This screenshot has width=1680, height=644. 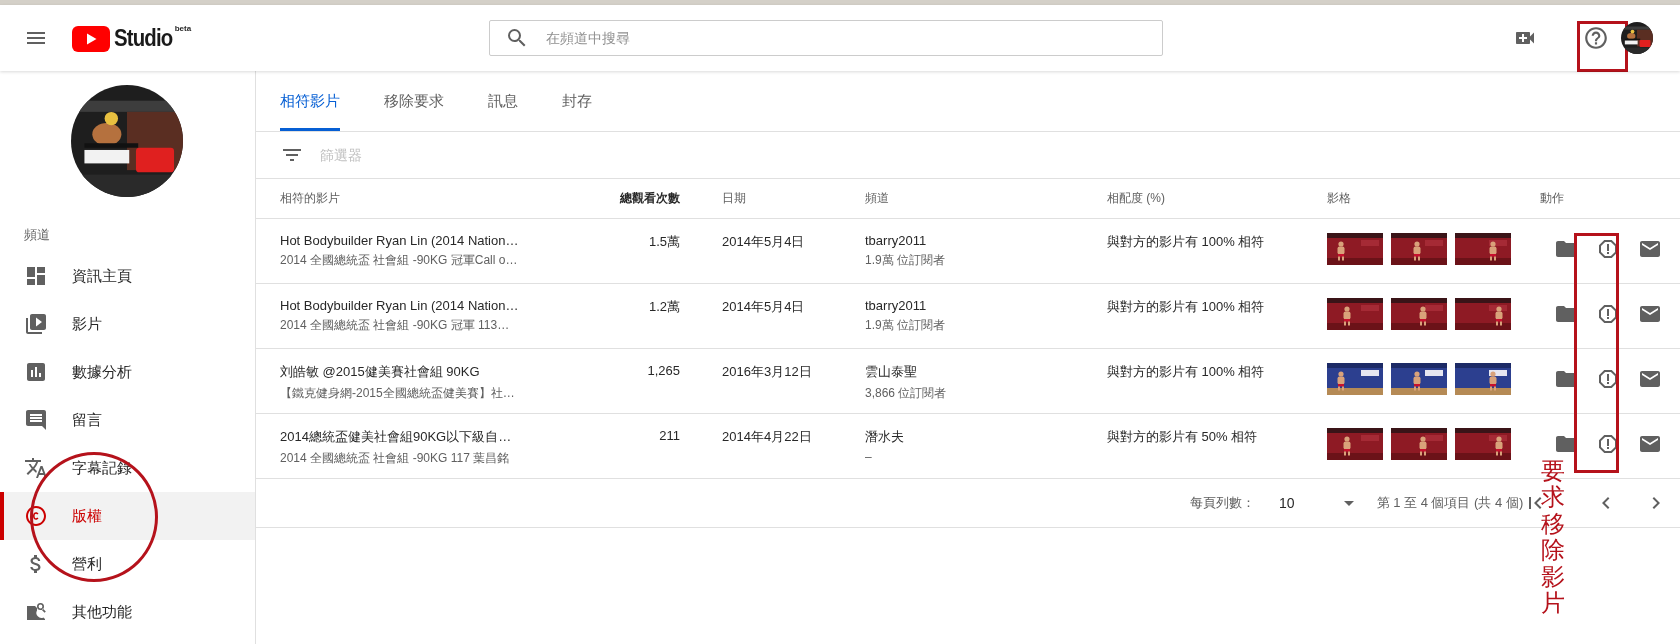 I want to click on date-text: 2014年4月22日, so click(x=767, y=437).